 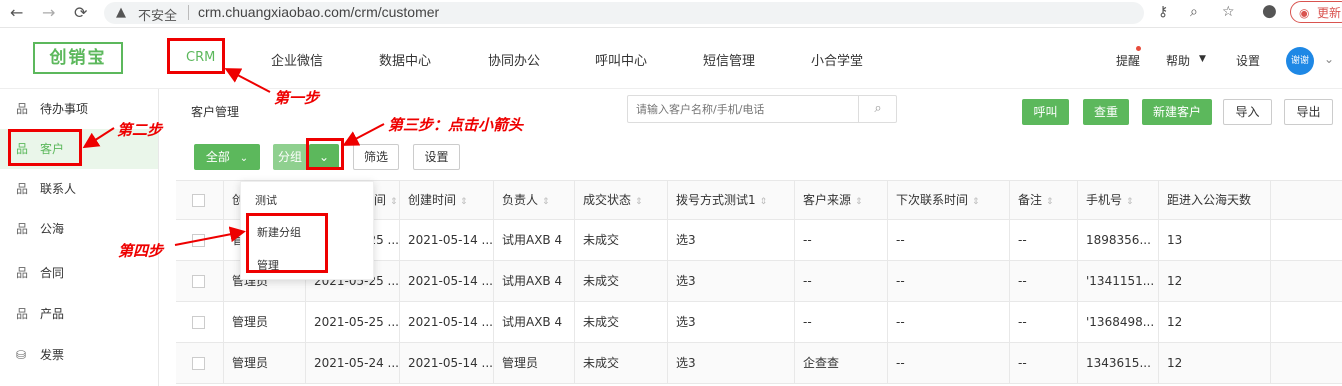 I want to click on reload-icon: ⟳, so click(x=80, y=13).